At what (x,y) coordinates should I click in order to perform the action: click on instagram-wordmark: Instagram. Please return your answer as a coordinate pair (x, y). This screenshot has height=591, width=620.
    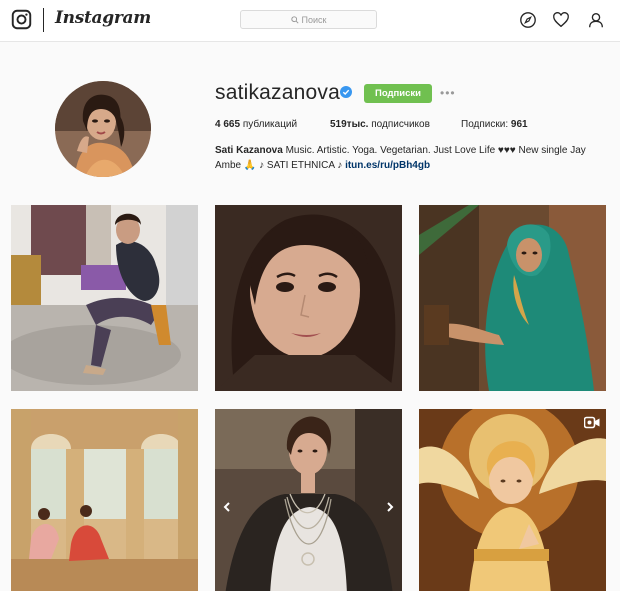
    Looking at the image, I should click on (103, 18).